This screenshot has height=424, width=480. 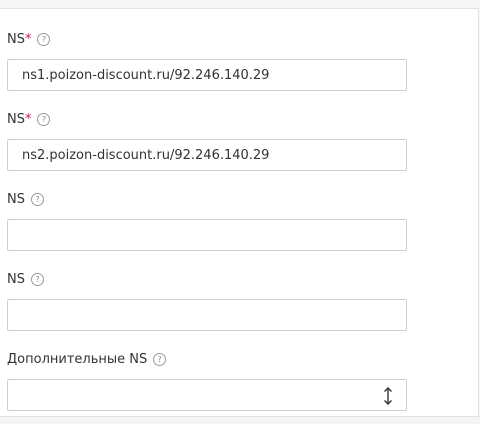 What do you see at coordinates (207, 199) in the screenshot?
I see `ns3-label-row: NS?` at bounding box center [207, 199].